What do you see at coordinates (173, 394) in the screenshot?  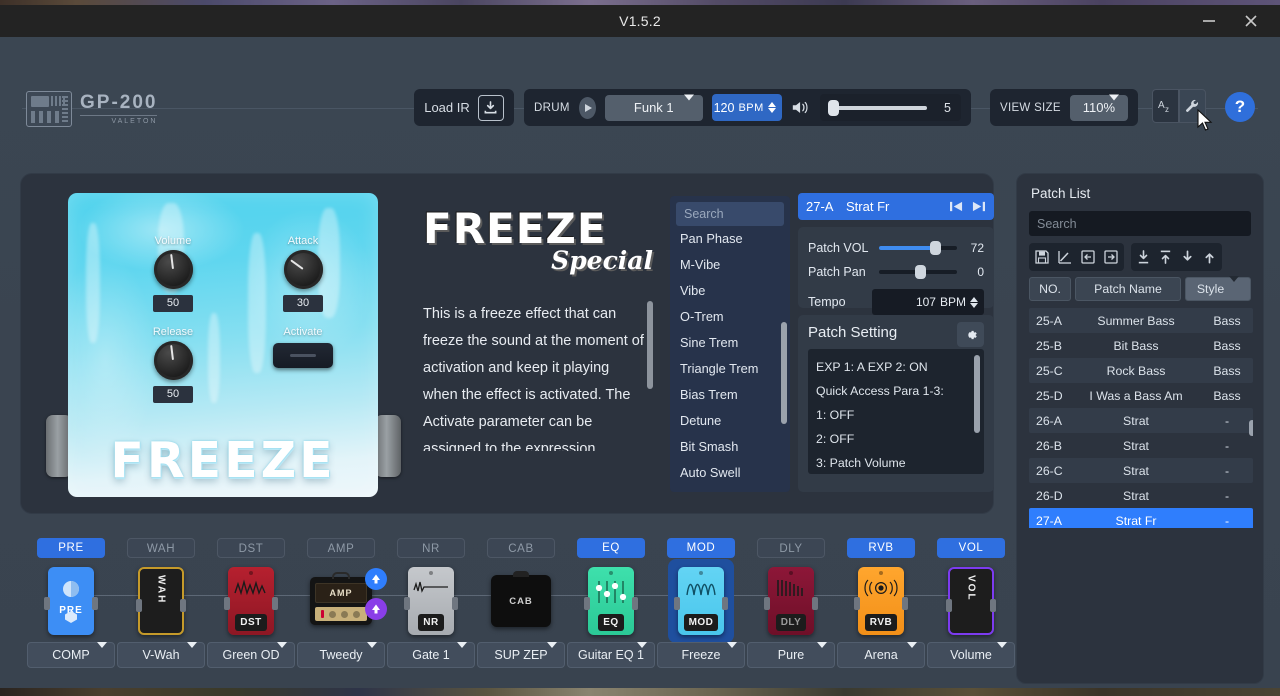 I see `knob-release-value: 50` at bounding box center [173, 394].